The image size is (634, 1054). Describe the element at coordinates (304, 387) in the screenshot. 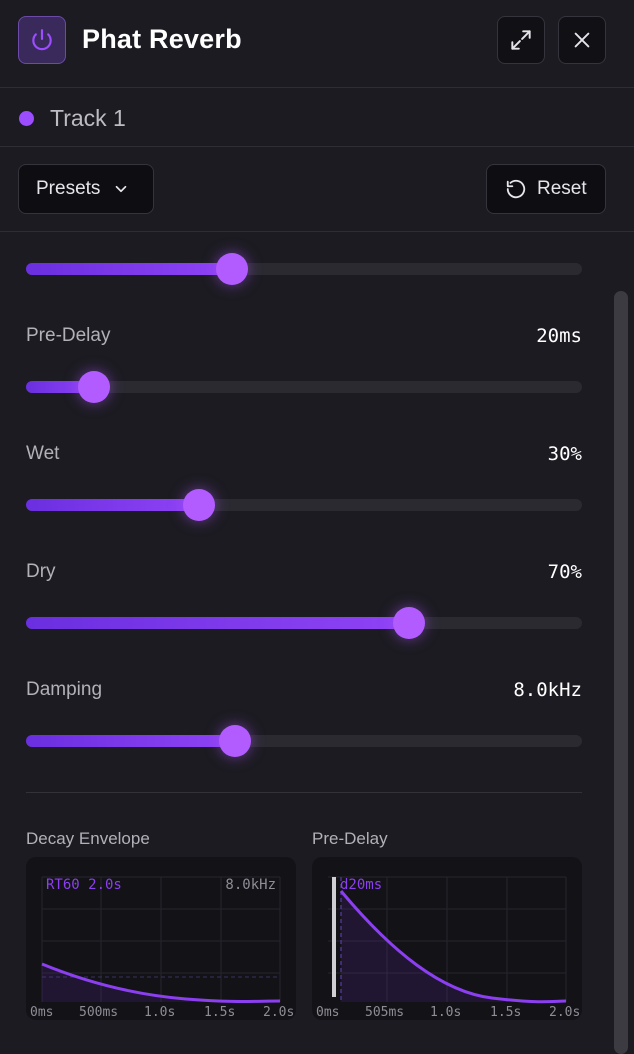

I see `slider-pre-delay` at that location.